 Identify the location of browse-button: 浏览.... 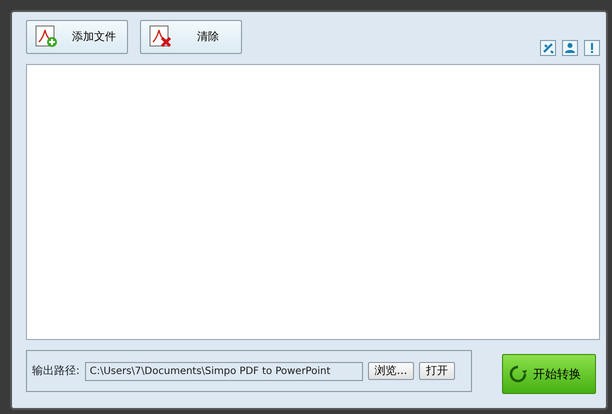
(391, 371).